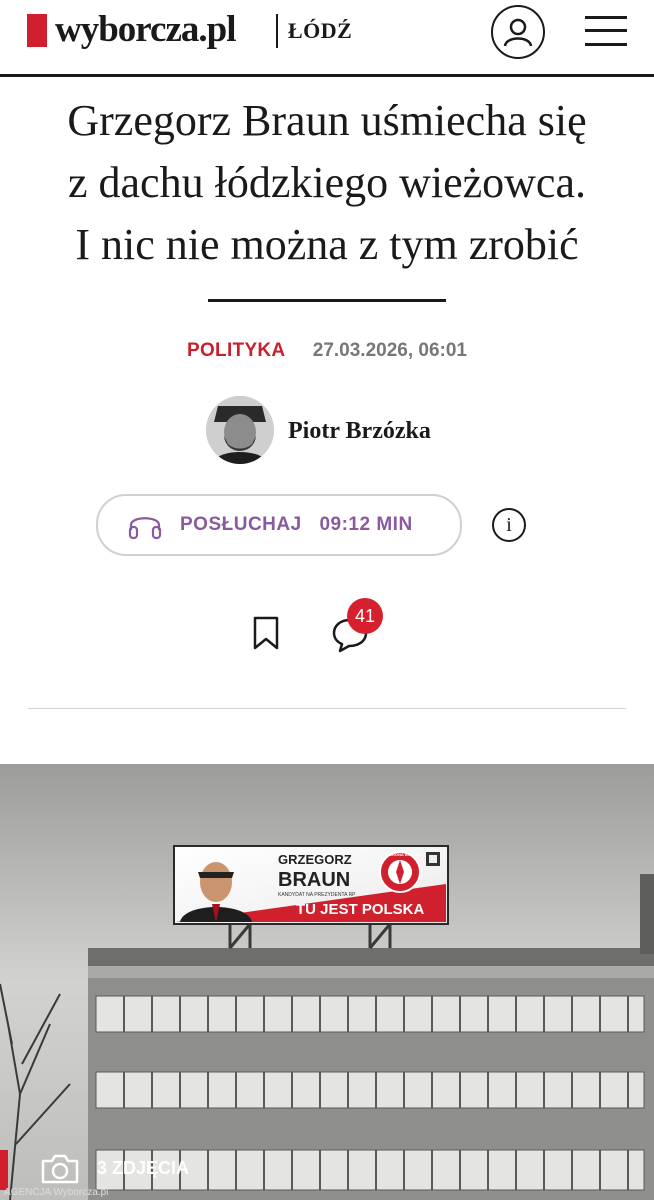 This screenshot has height=1200, width=654. Describe the element at coordinates (359, 431) in the screenshot. I see `author-name: Piotr Brzózka` at that location.